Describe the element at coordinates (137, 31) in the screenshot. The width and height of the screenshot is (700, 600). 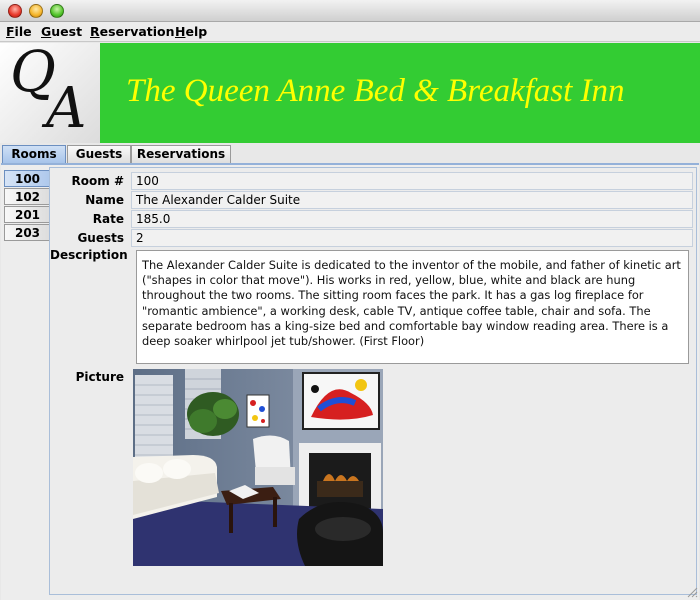
I see `menu-reservation-label: eservation` at that location.